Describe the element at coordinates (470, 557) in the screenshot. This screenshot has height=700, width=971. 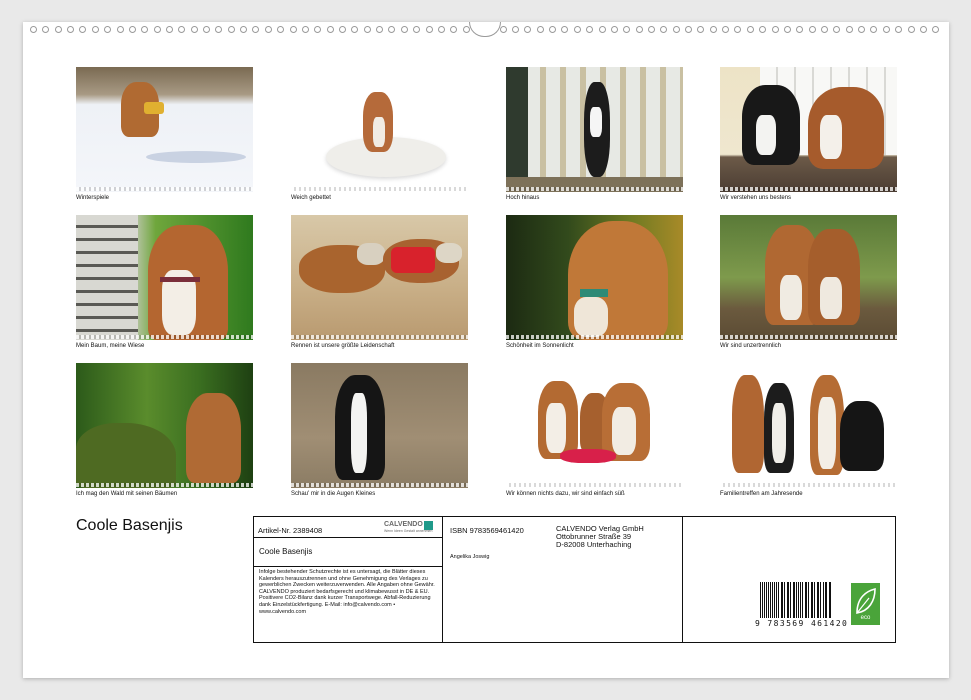
I see `author: Angelika Joswig` at that location.